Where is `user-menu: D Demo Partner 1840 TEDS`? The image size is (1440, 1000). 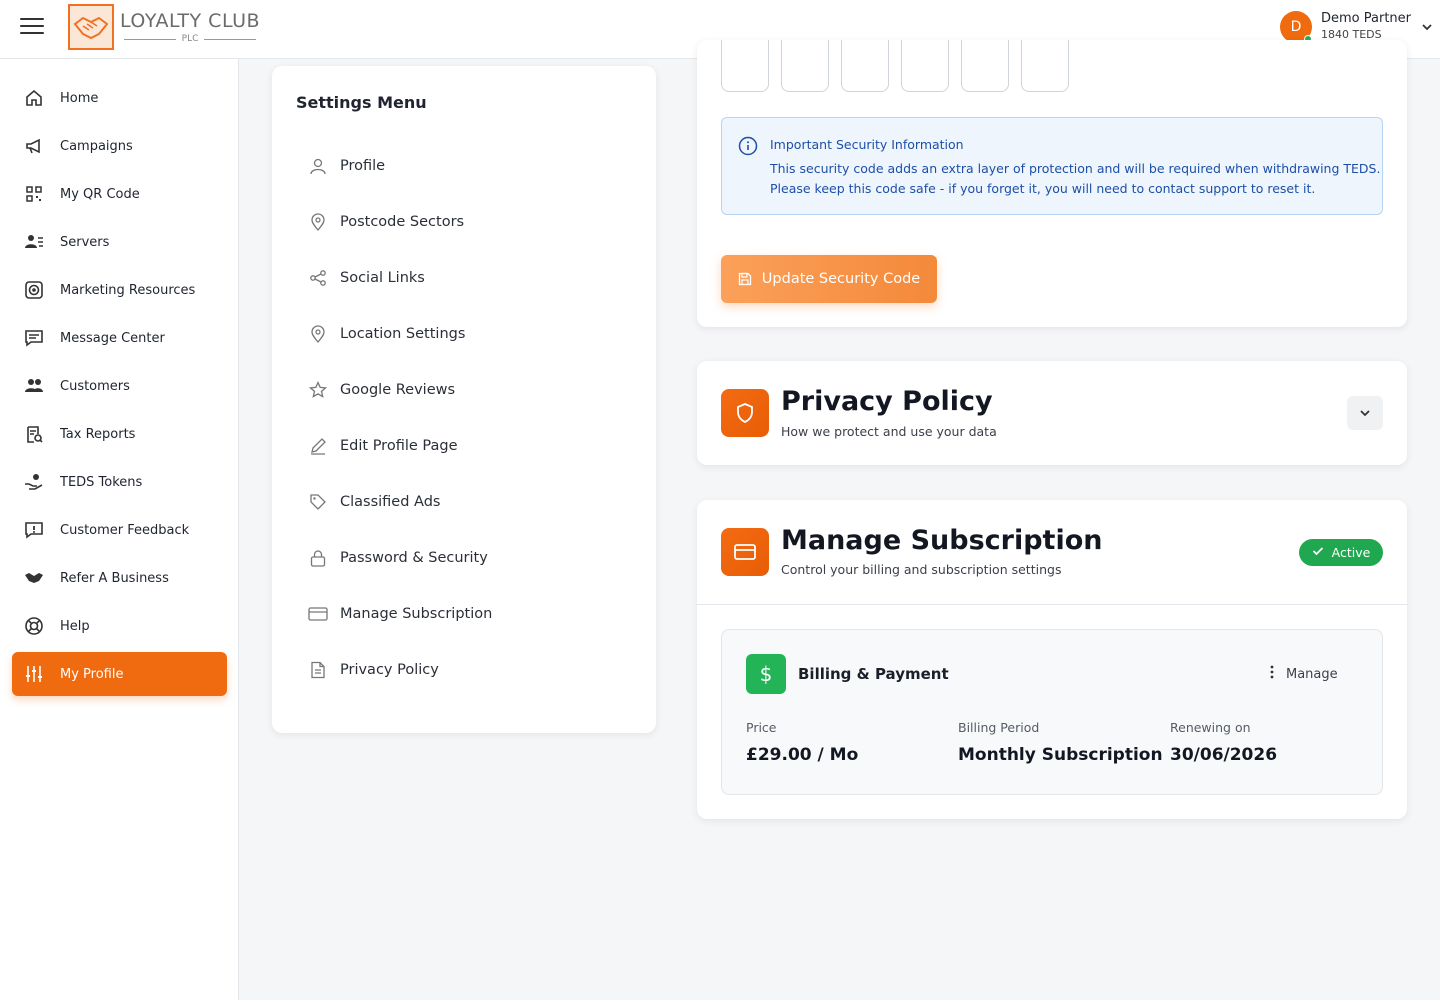
user-menu: D Demo Partner 1840 TEDS is located at coordinates (1356, 27).